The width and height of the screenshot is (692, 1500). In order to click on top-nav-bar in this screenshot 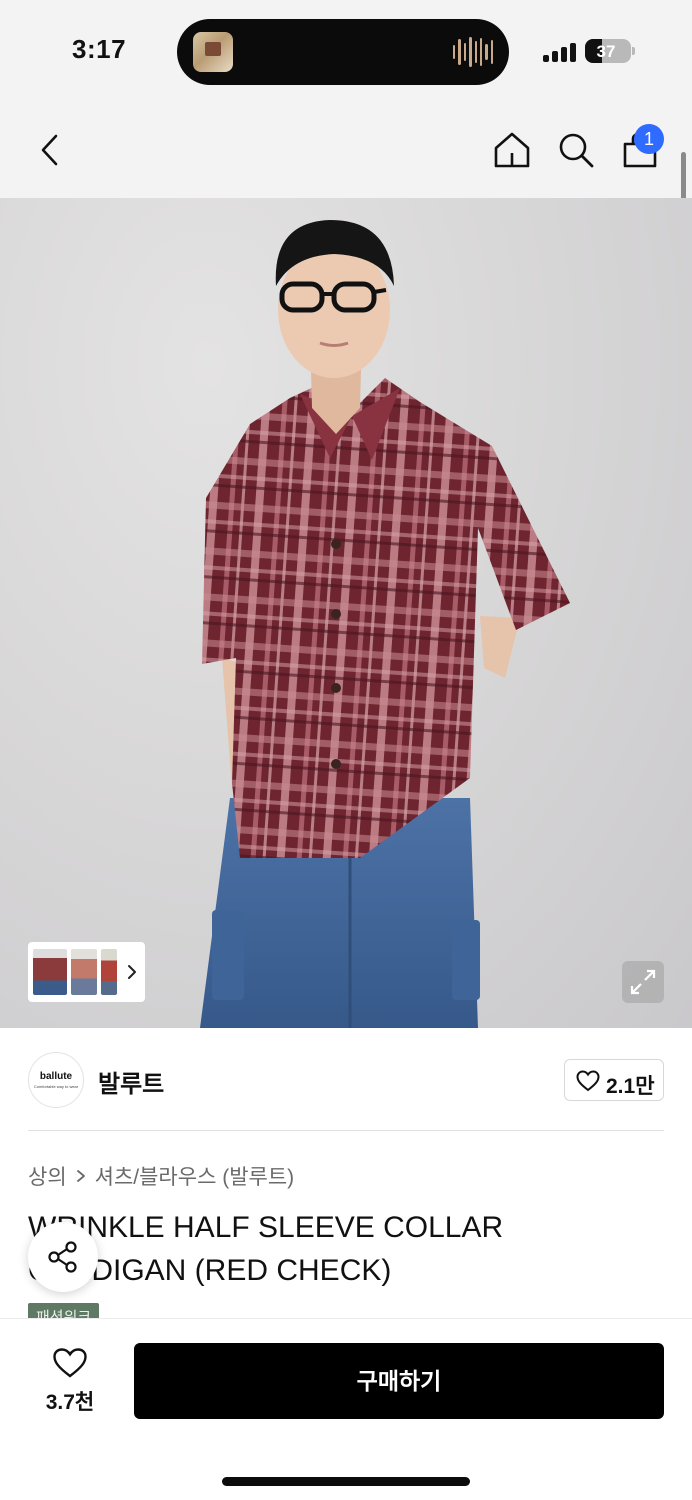, I will do `click(346, 149)`.